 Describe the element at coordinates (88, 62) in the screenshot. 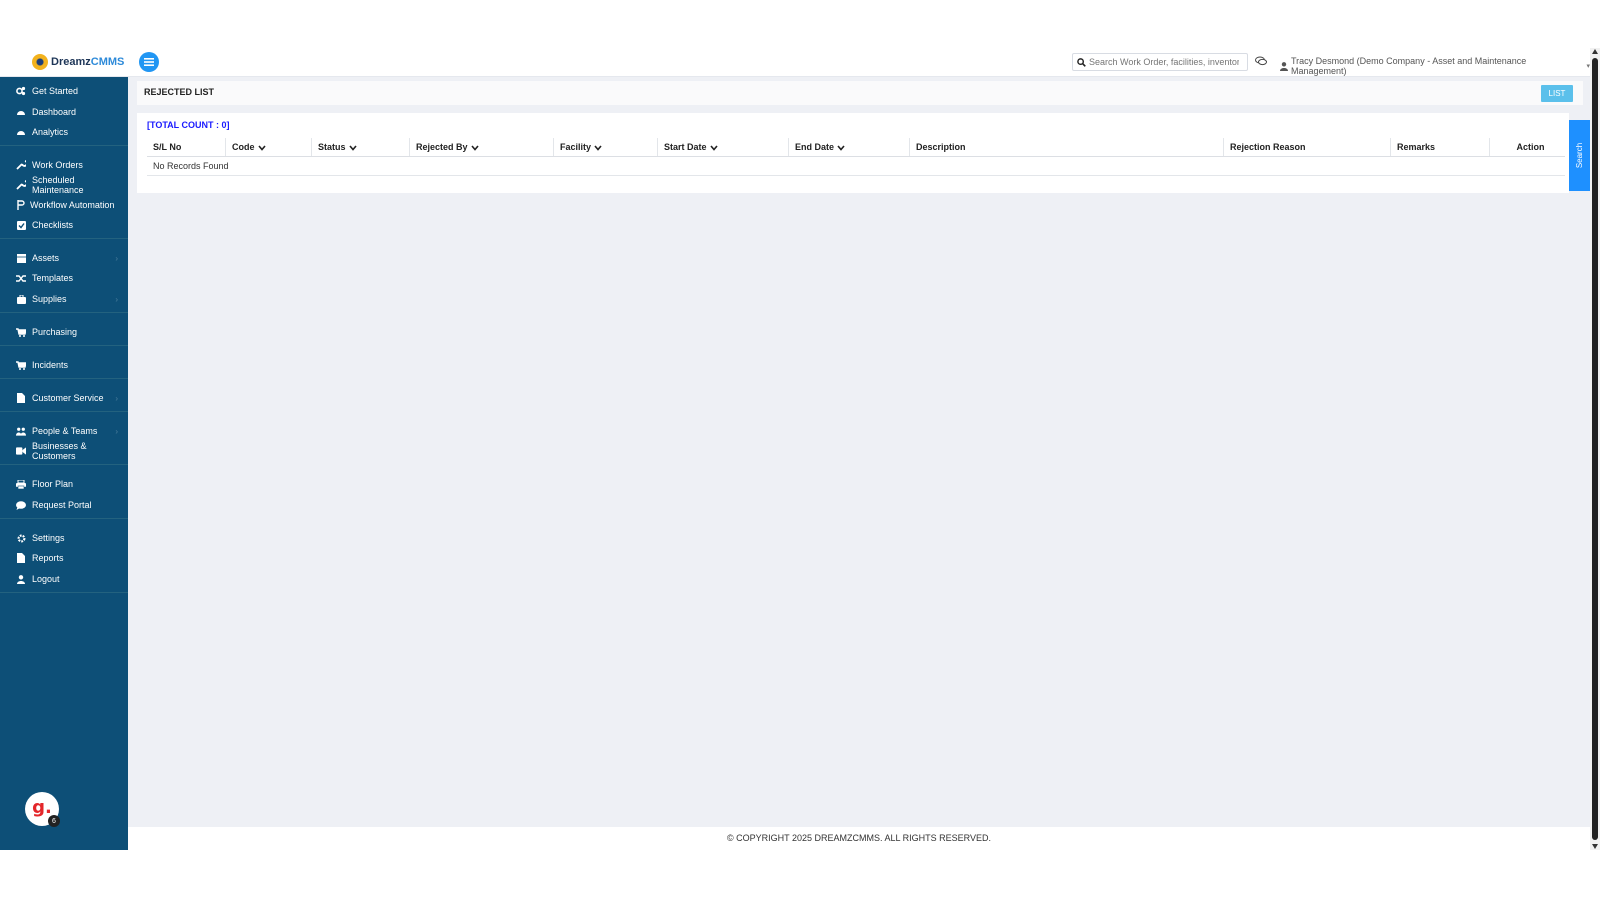

I see `logo-text: DreamzCMMS` at that location.